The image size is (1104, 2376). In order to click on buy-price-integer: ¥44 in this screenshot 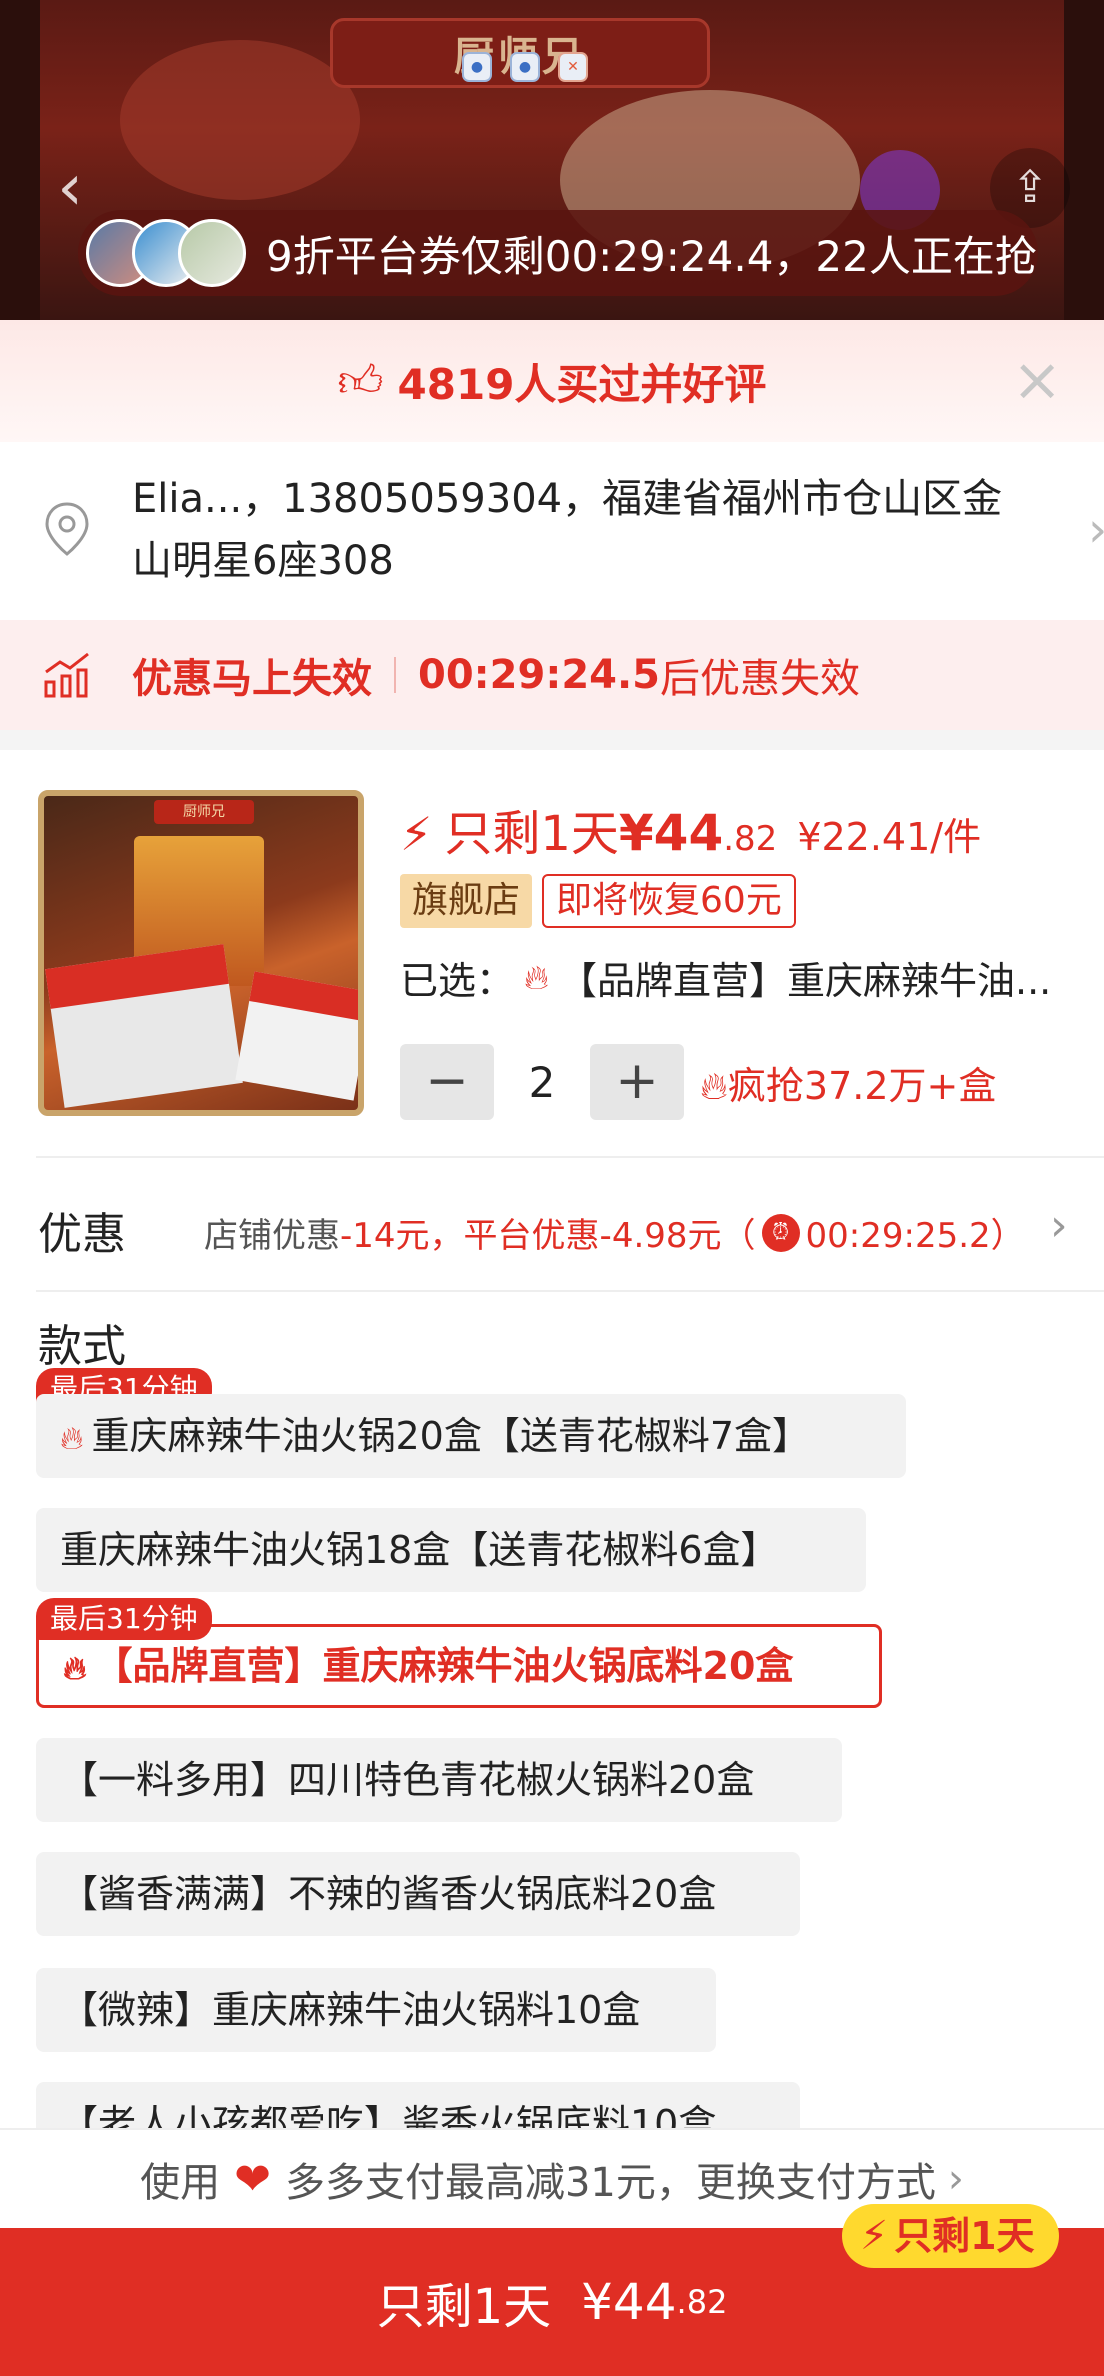, I will do `click(629, 2302)`.